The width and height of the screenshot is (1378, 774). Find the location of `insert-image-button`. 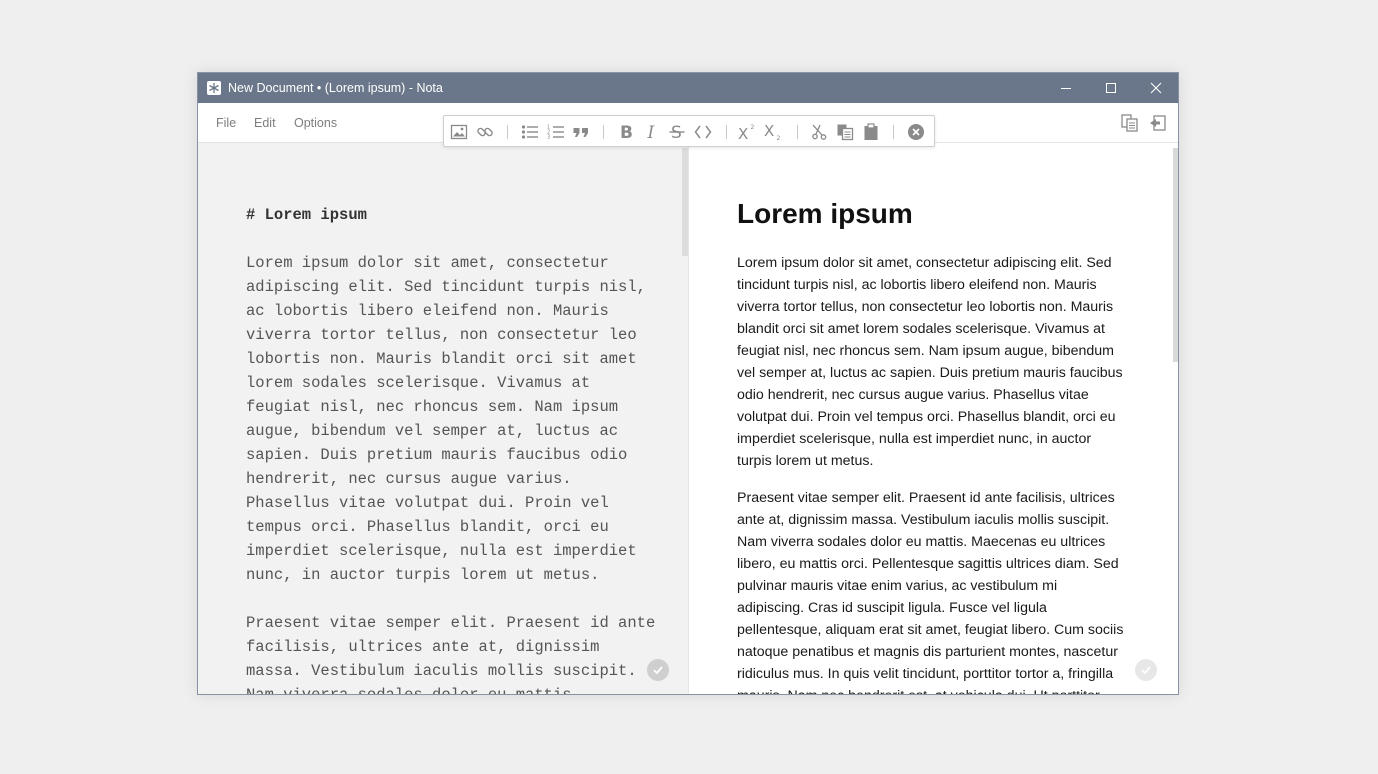

insert-image-button is located at coordinates (459, 132).